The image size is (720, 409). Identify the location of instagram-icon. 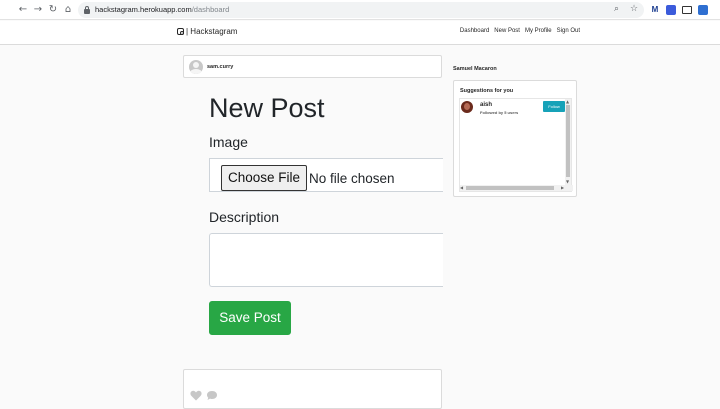
(180, 31).